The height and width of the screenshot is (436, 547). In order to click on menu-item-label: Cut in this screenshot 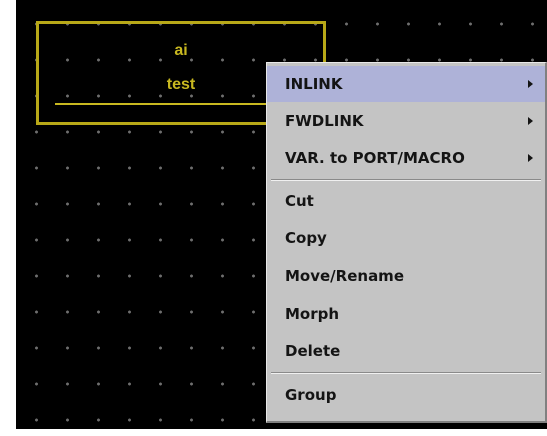, I will do `click(299, 201)`.